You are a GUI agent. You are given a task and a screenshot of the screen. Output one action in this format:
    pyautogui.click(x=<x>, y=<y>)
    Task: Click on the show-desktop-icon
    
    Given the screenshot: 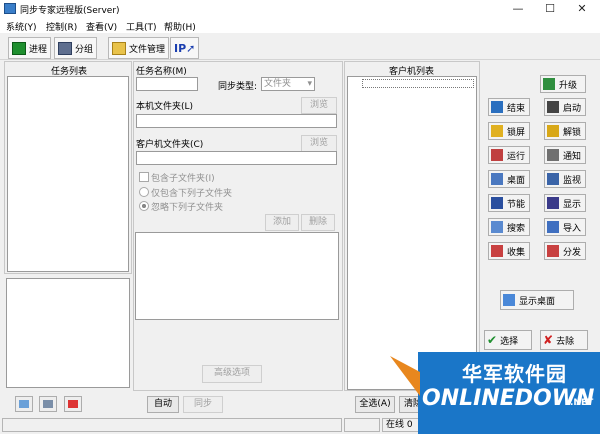 What is the action you would take?
    pyautogui.click(x=509, y=300)
    